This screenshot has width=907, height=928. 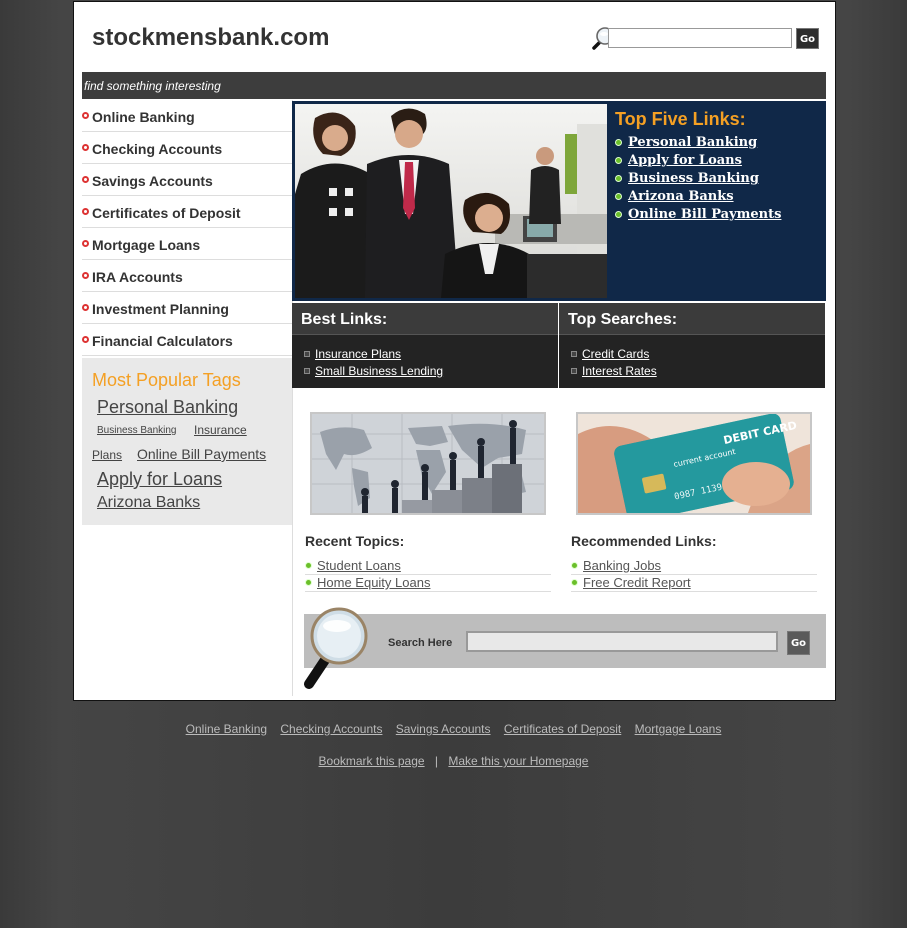 What do you see at coordinates (372, 761) in the screenshot?
I see `bookmark-link: Bookmark this page` at bounding box center [372, 761].